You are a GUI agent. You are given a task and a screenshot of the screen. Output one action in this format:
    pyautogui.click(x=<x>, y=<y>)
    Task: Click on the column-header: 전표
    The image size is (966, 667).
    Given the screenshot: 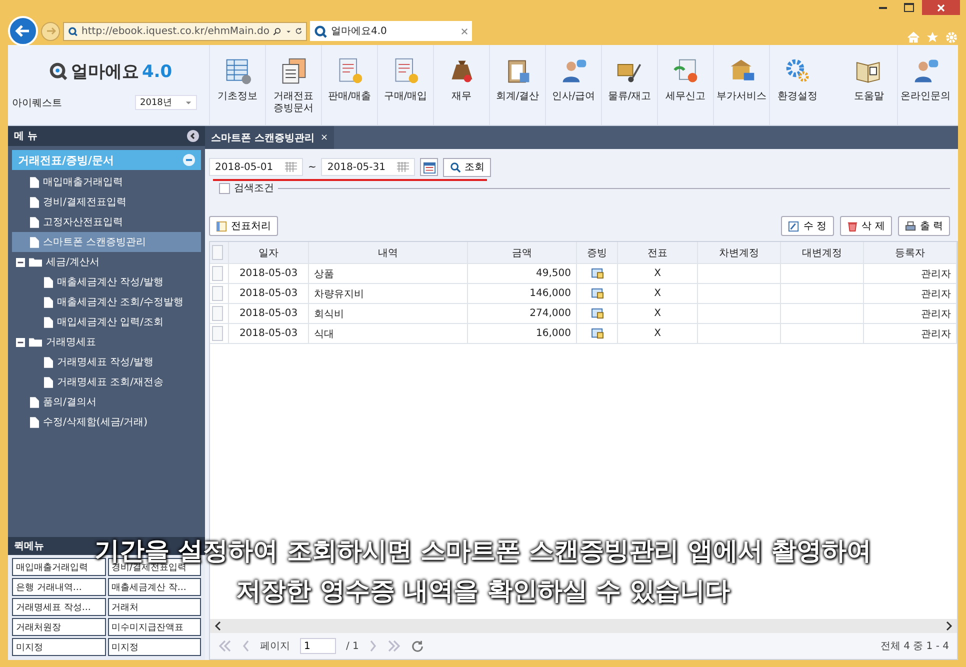 What is the action you would take?
    pyautogui.click(x=658, y=252)
    